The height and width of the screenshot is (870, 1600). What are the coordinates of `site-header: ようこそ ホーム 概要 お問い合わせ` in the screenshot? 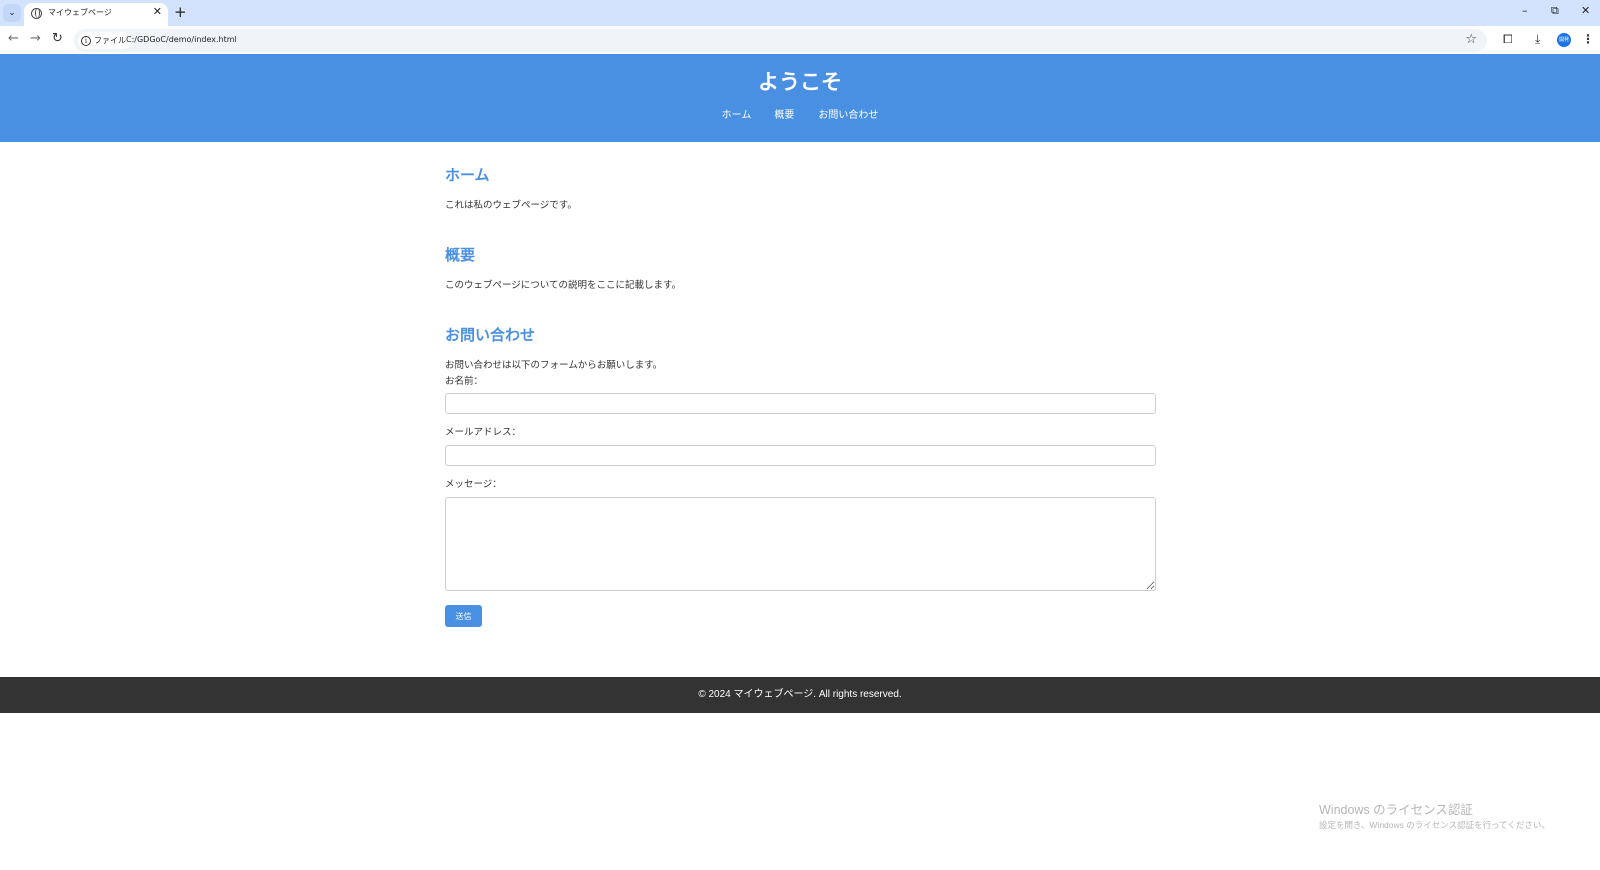 It's located at (800, 98).